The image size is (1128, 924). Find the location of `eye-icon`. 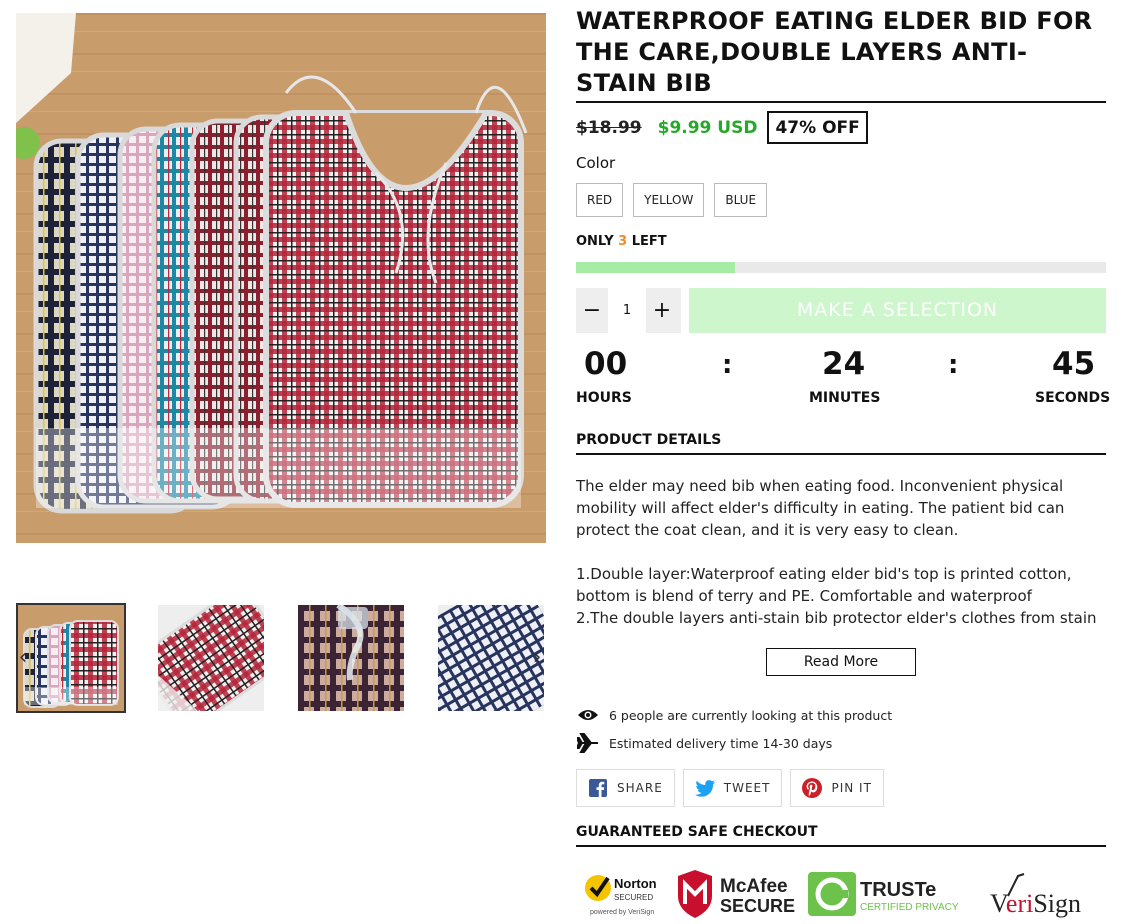

eye-icon is located at coordinates (588, 715).